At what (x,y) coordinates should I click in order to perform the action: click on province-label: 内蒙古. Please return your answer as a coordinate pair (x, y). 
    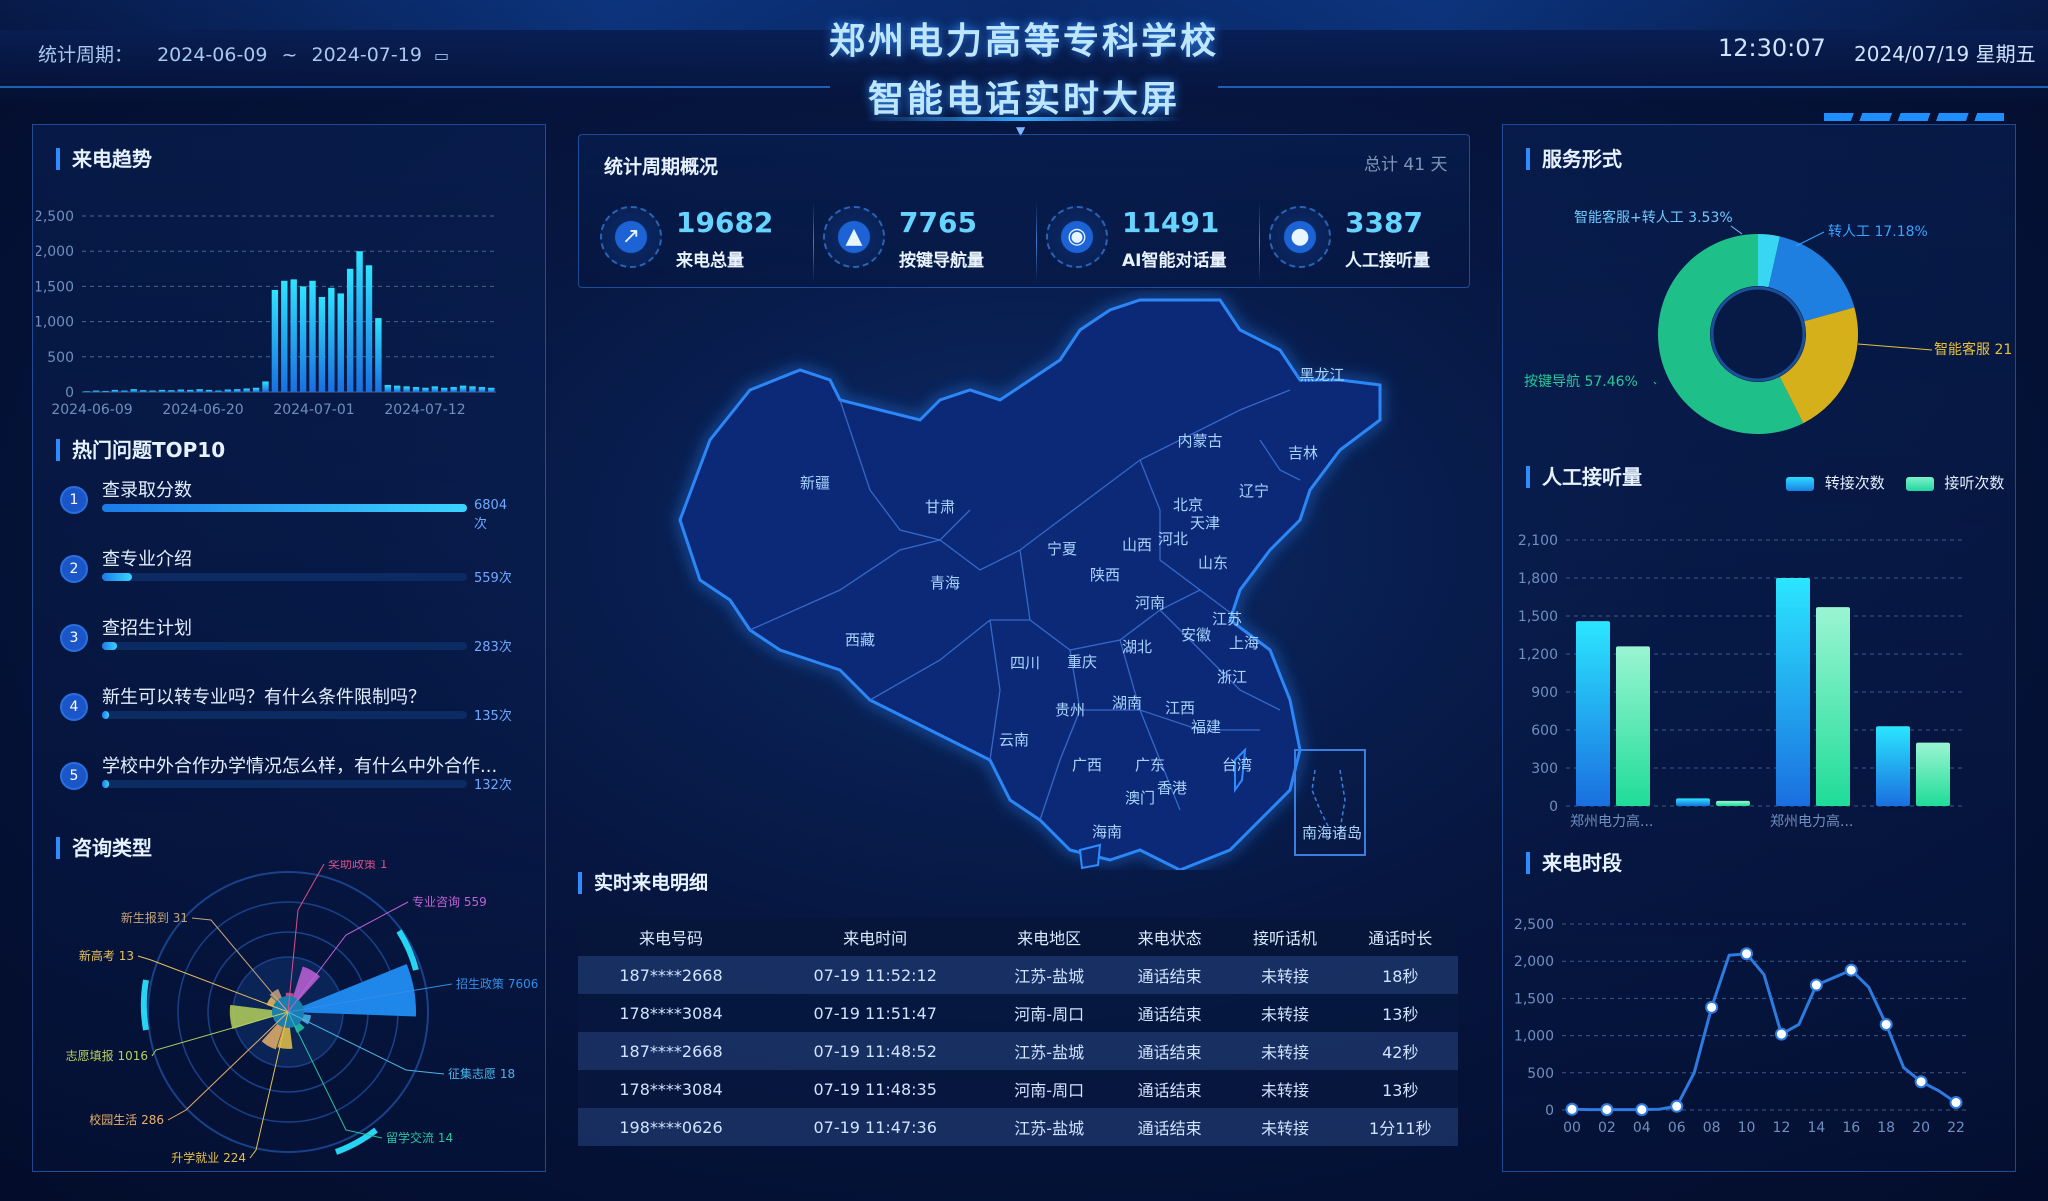
    Looking at the image, I should click on (1199, 441).